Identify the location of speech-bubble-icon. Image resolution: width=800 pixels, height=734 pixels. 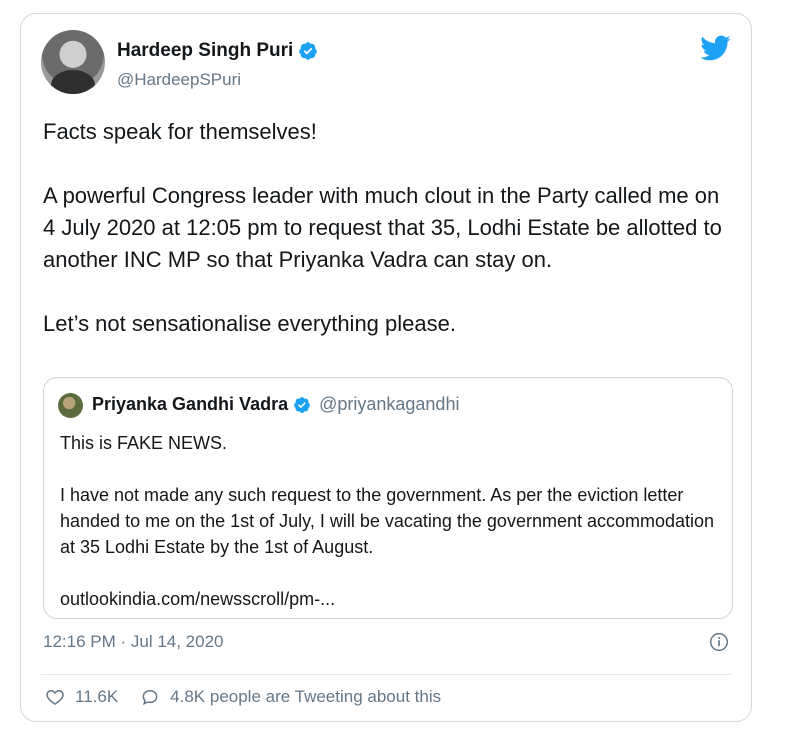
(150, 697).